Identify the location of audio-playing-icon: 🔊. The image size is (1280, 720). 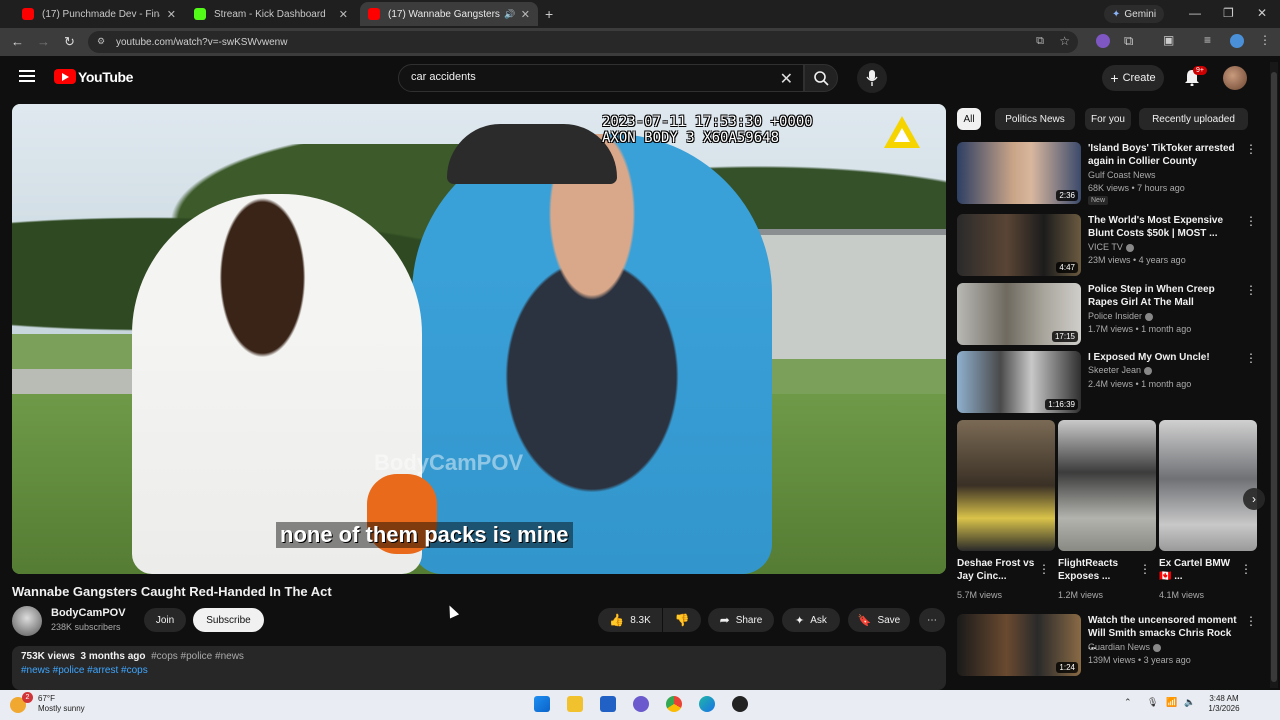
(509, 14).